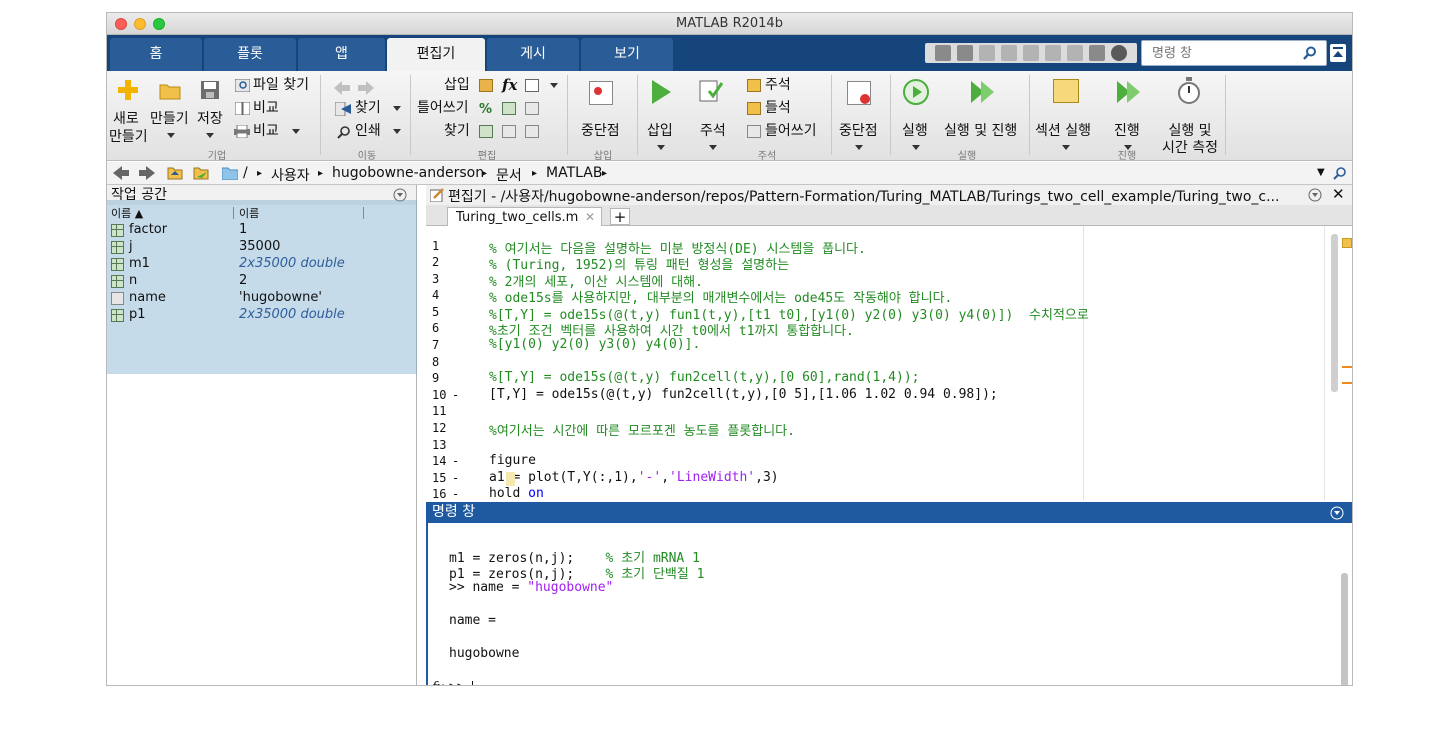 This screenshot has width=1440, height=736. I want to click on new-button-label-2: 만들기, so click(128, 137).